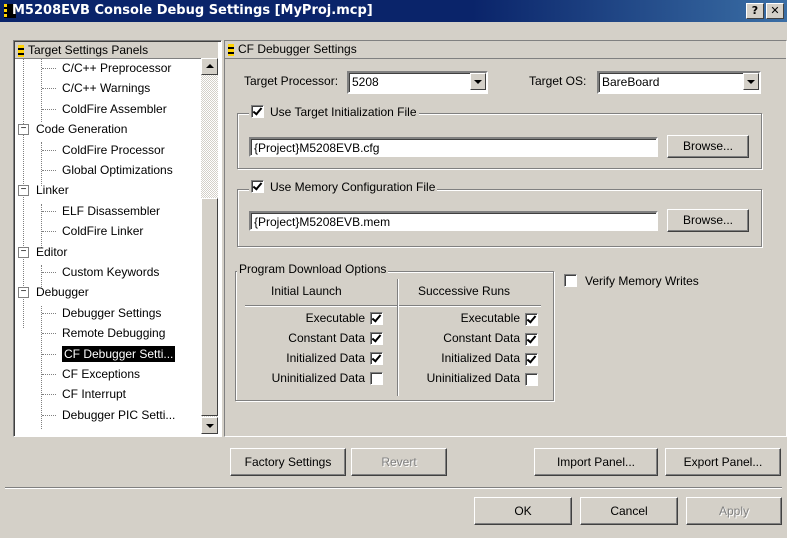 The width and height of the screenshot is (787, 538). What do you see at coordinates (53, 292) in the screenshot?
I see `tree-item: − Debugger` at bounding box center [53, 292].